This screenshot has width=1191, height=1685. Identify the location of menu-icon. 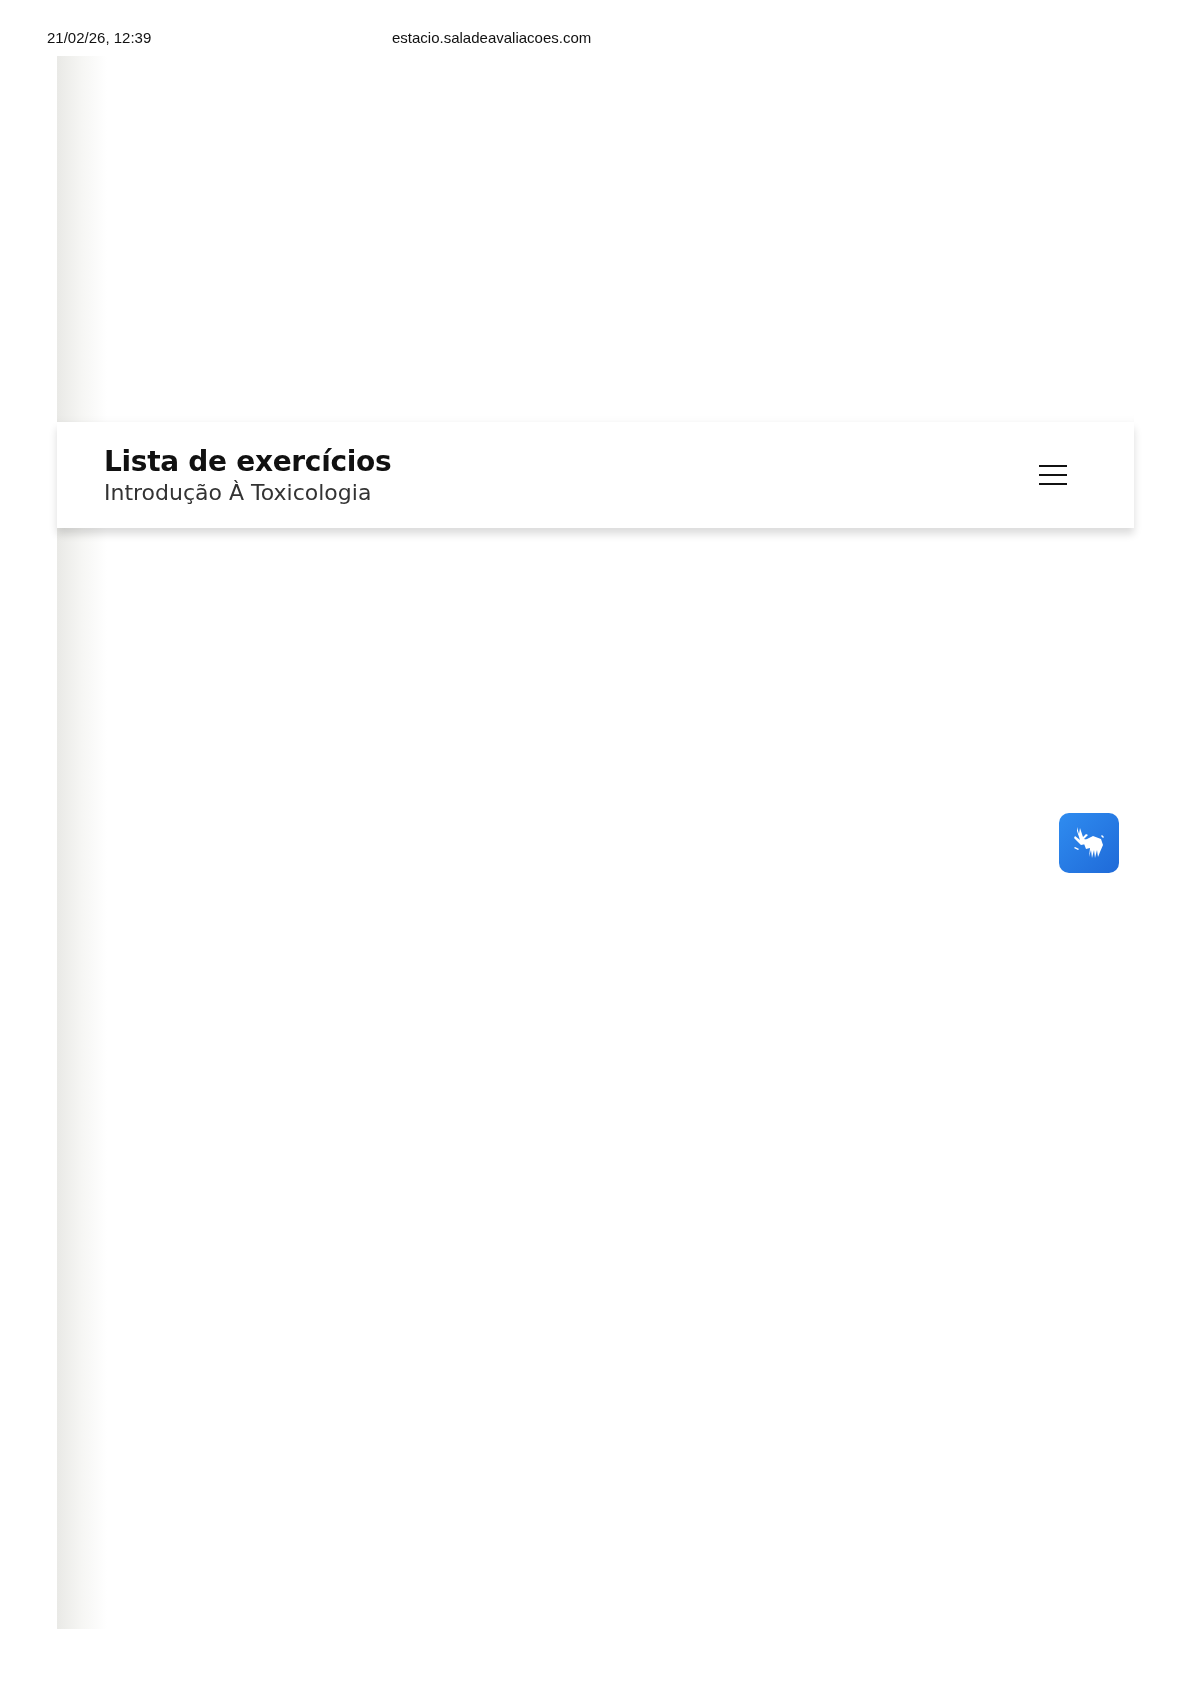
(1053, 475).